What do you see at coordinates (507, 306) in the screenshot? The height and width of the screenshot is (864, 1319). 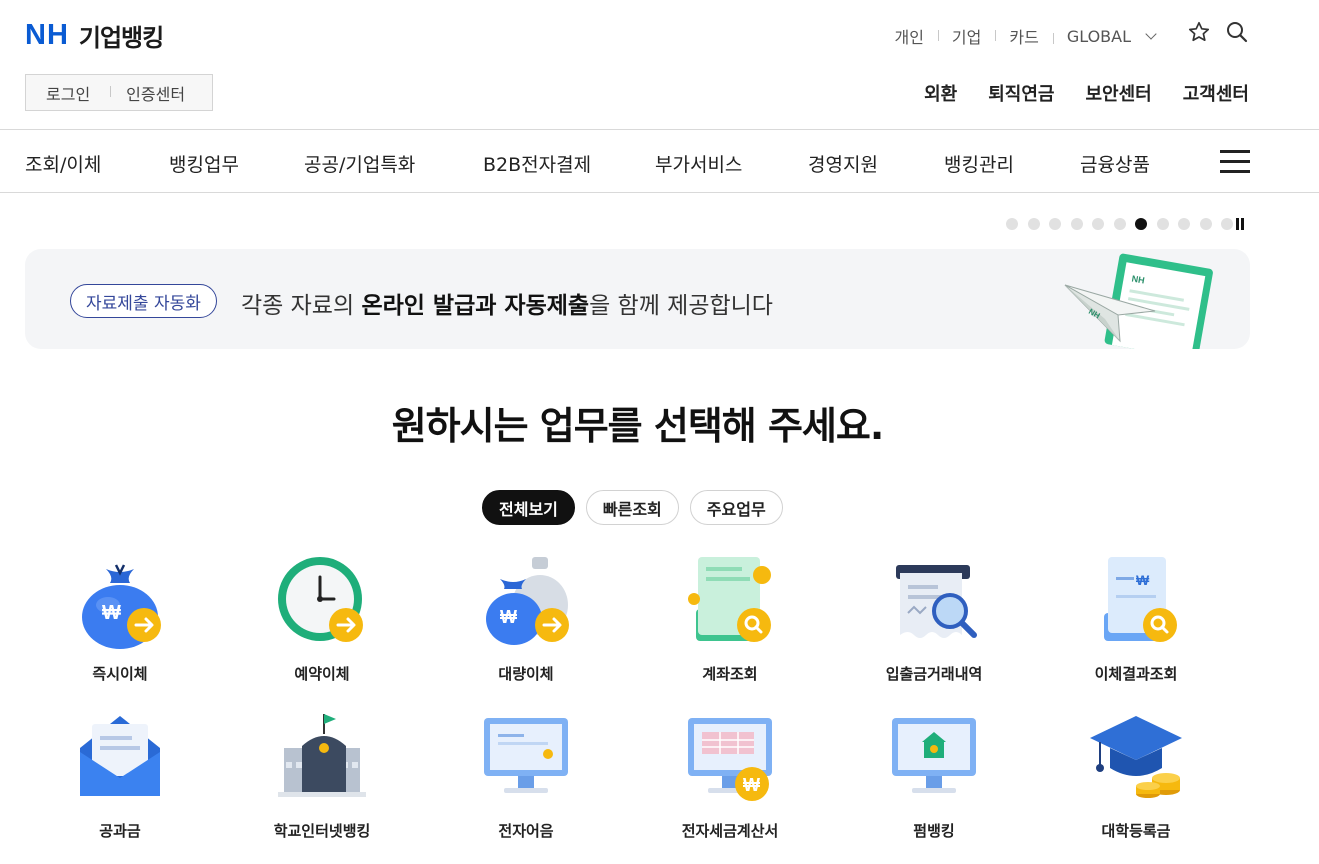 I see `banner-text: 각종 자료의 온라인 발급과 자동제출을 함께 제공합니다` at bounding box center [507, 306].